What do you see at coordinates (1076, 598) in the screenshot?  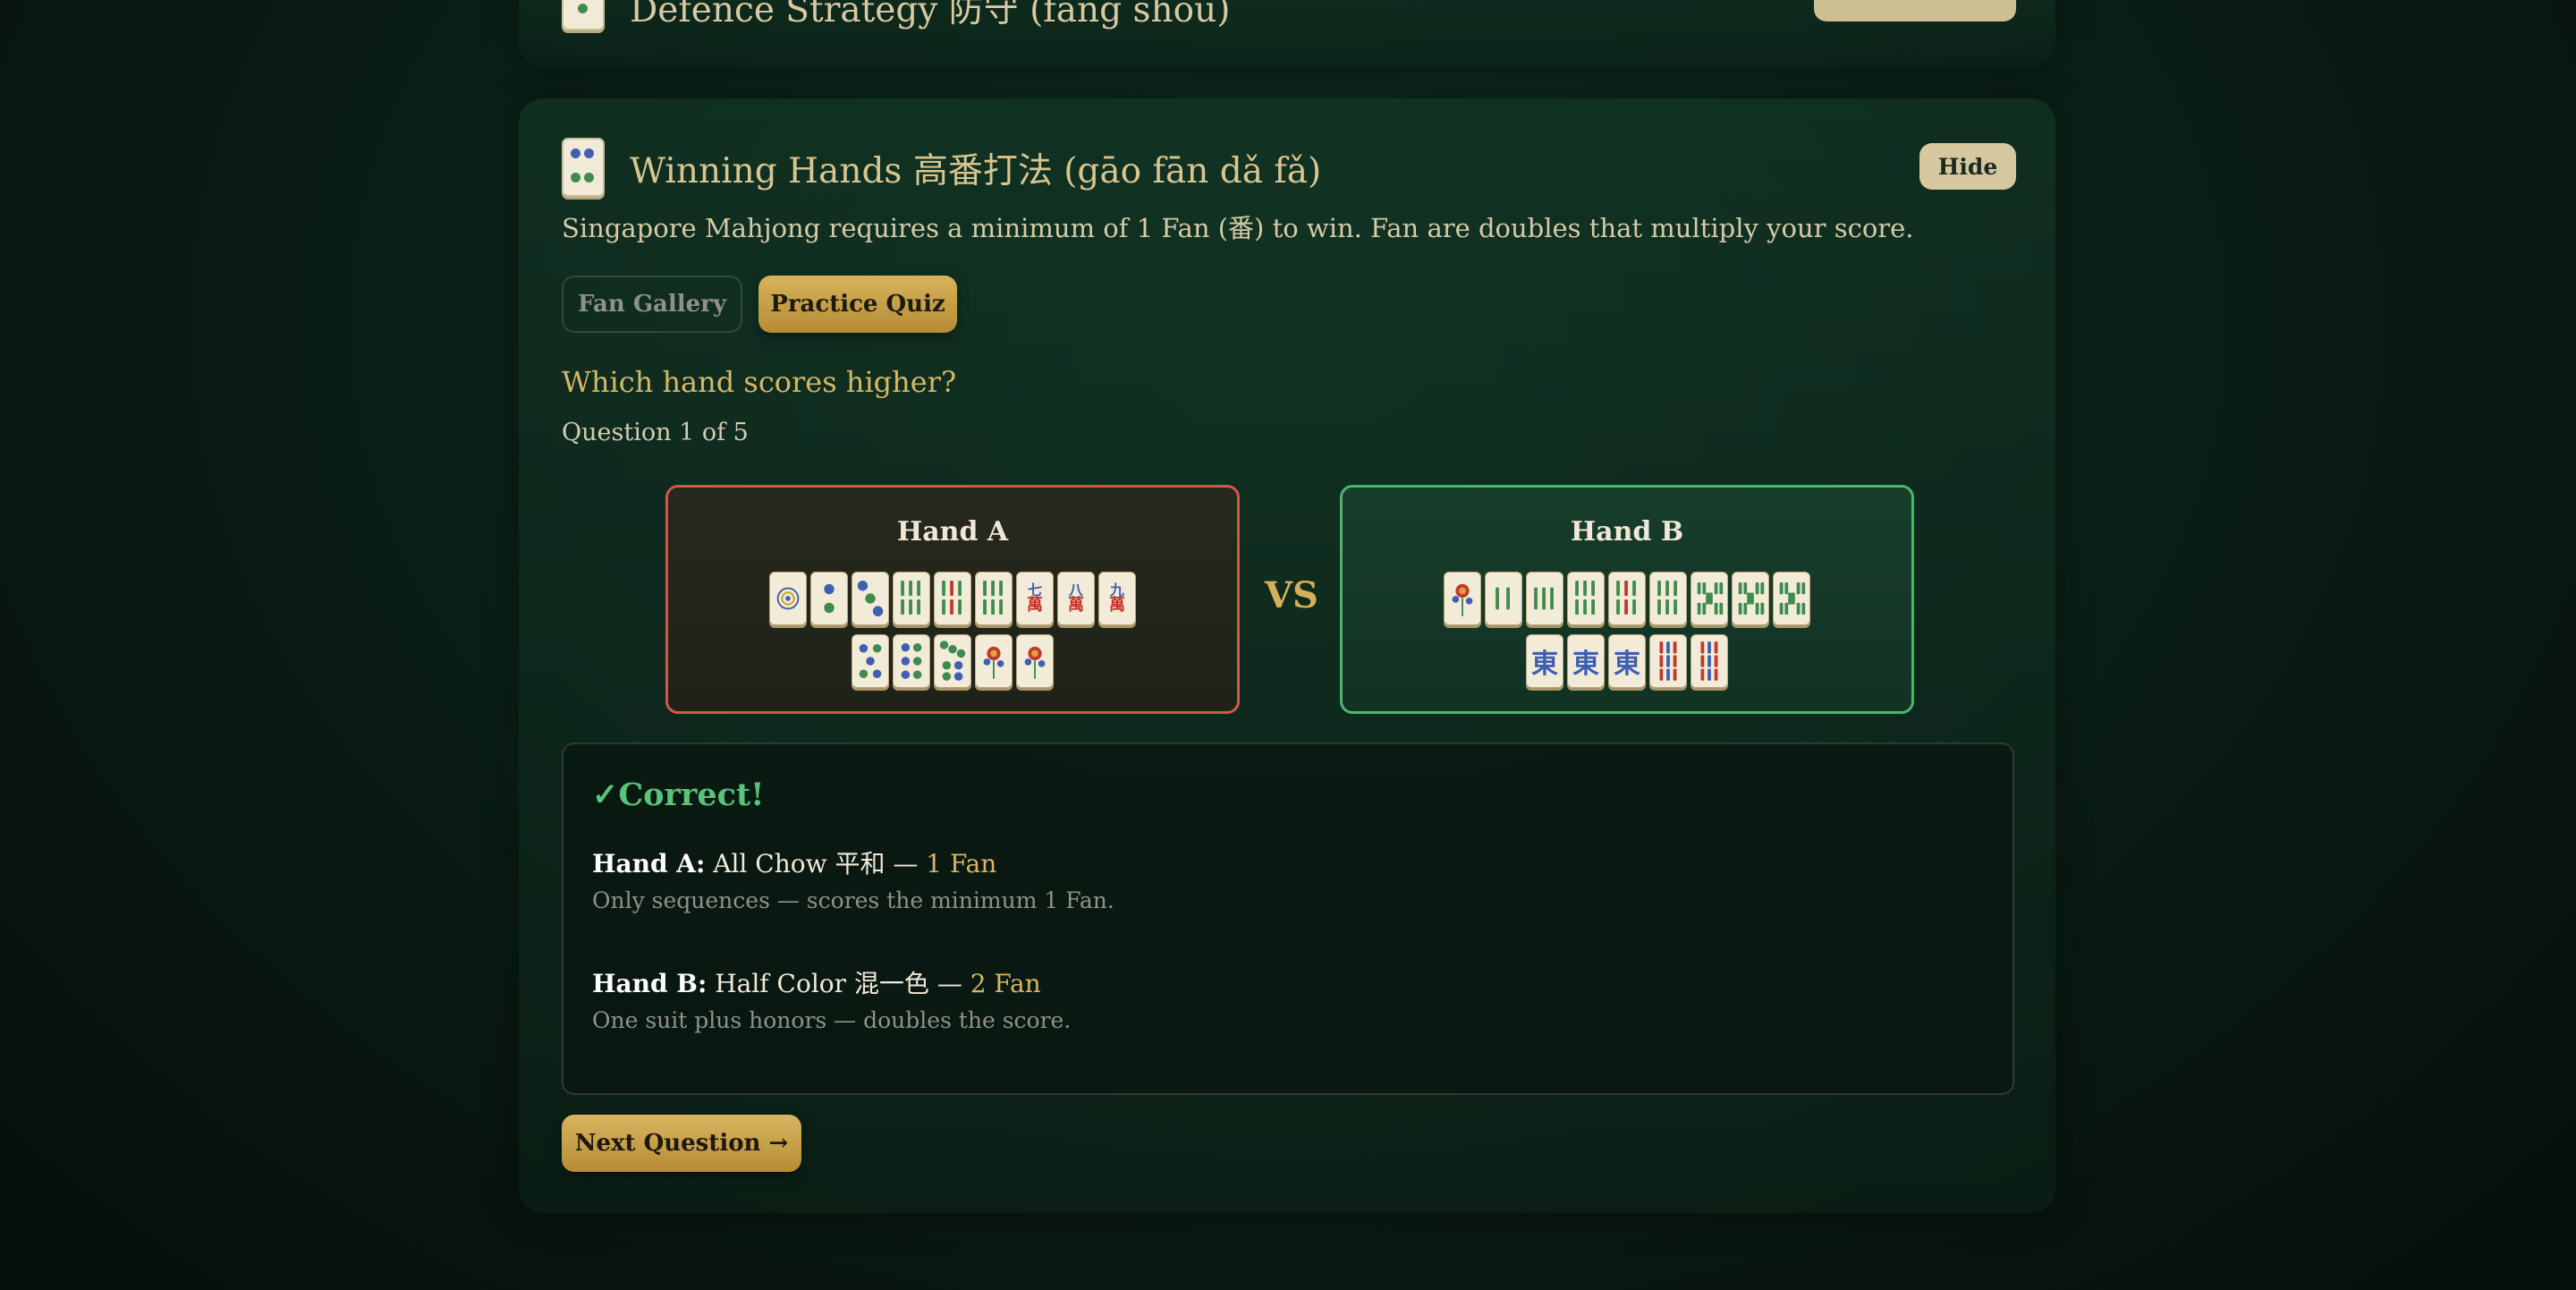 I see `characters-8-tile: 八萬` at bounding box center [1076, 598].